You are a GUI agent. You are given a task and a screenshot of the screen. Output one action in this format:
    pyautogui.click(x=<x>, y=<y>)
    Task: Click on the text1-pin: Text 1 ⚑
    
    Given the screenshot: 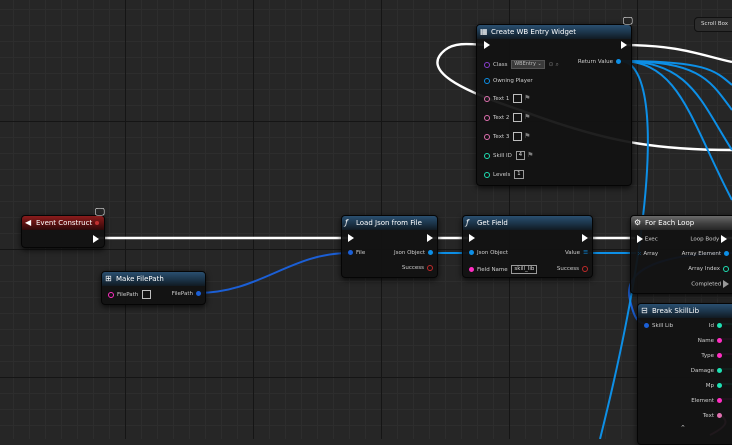 What is the action you would take?
    pyautogui.click(x=507, y=98)
    